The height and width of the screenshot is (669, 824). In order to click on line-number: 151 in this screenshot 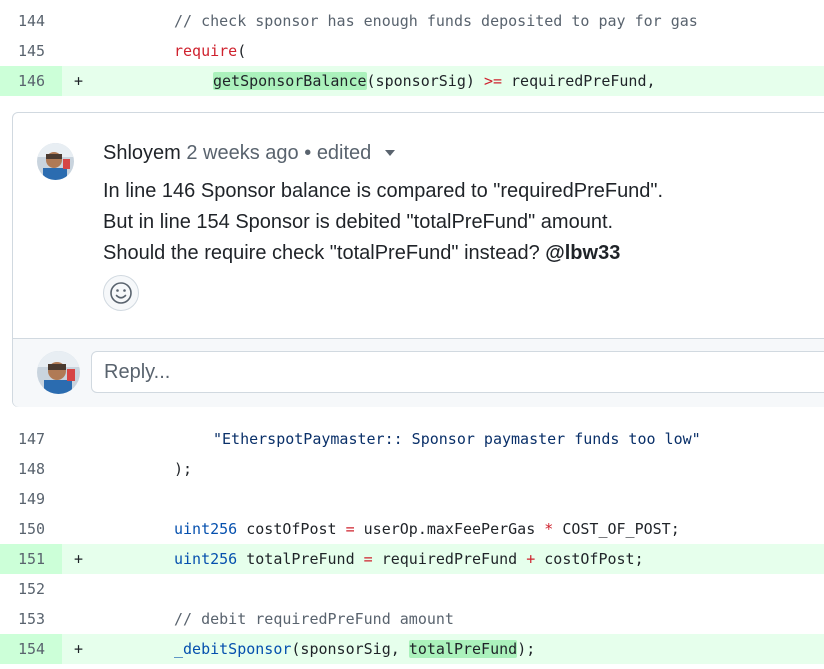, I will do `click(31, 559)`.